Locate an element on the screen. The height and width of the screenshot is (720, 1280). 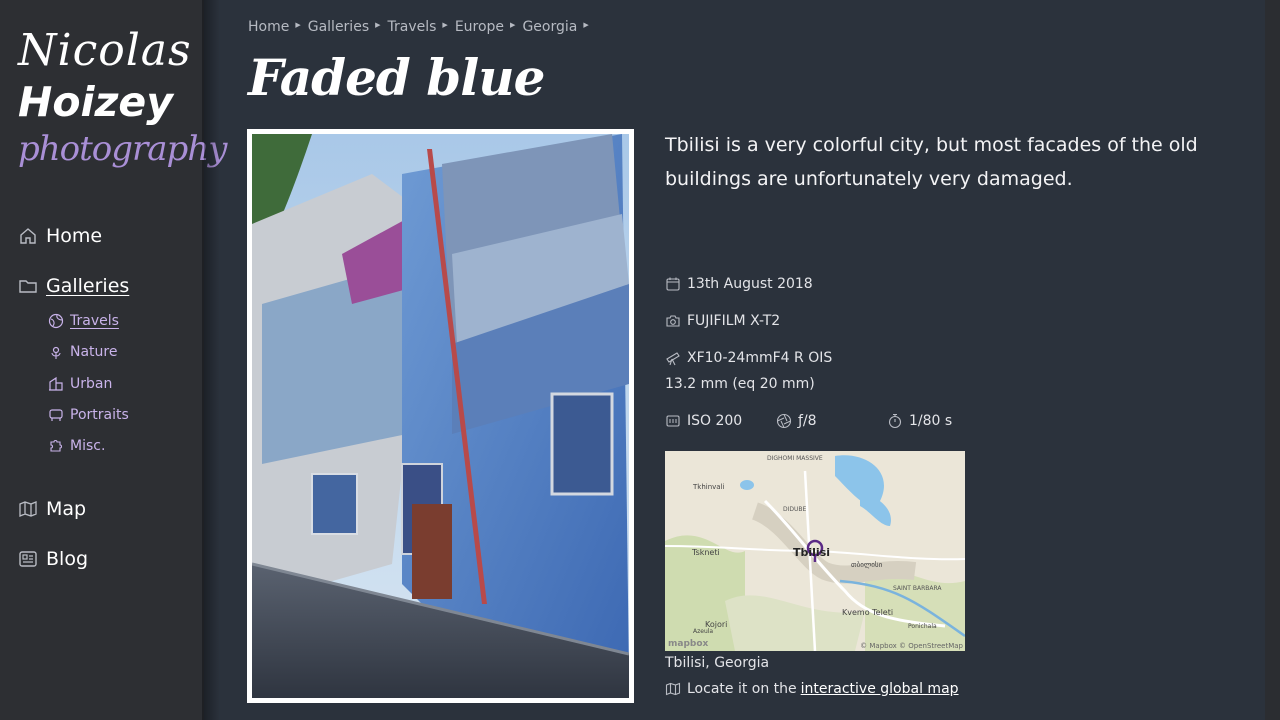
main-shadow is located at coordinates (212, 360).